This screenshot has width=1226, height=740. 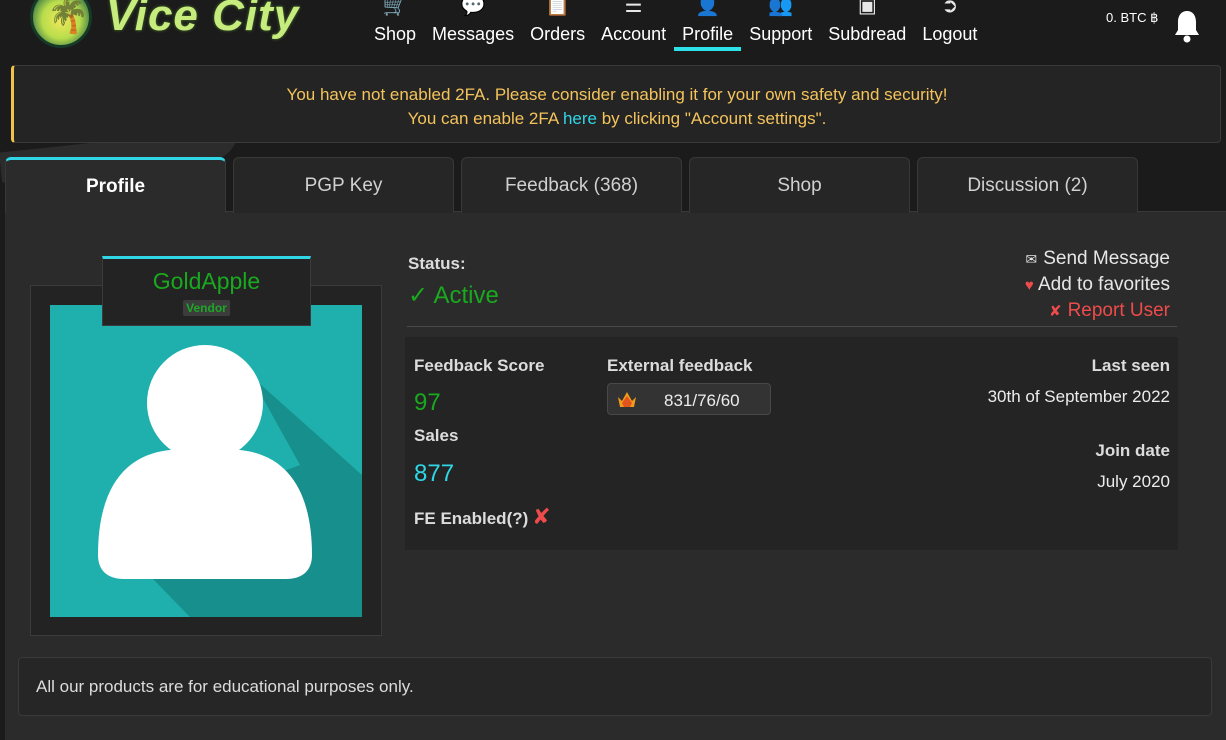 I want to click on last-seen-label: Last seen, so click(x=1130, y=365).